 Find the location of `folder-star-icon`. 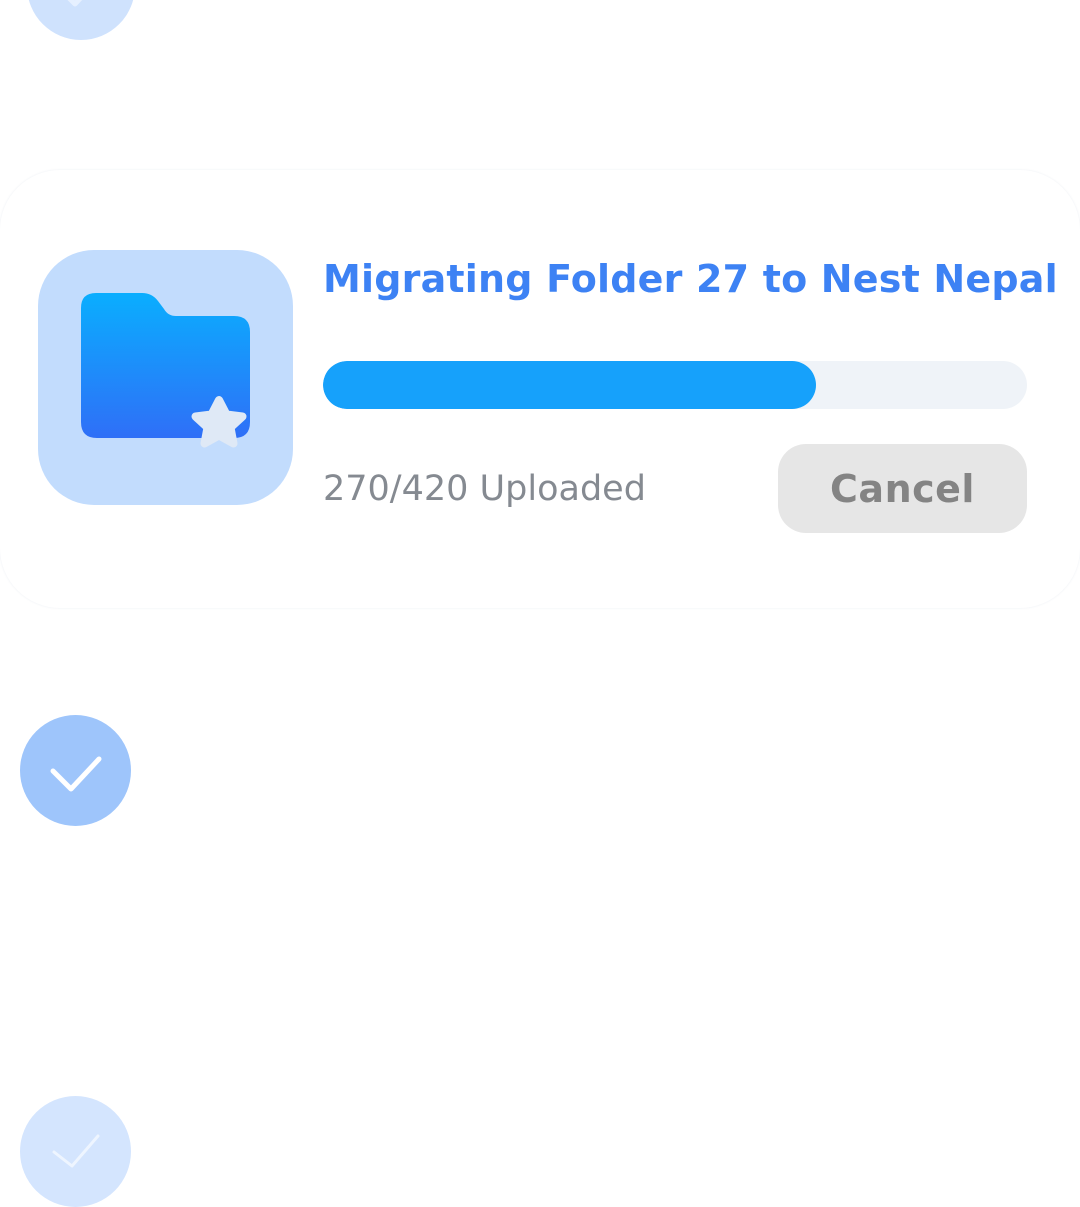

folder-star-icon is located at coordinates (165, 370).